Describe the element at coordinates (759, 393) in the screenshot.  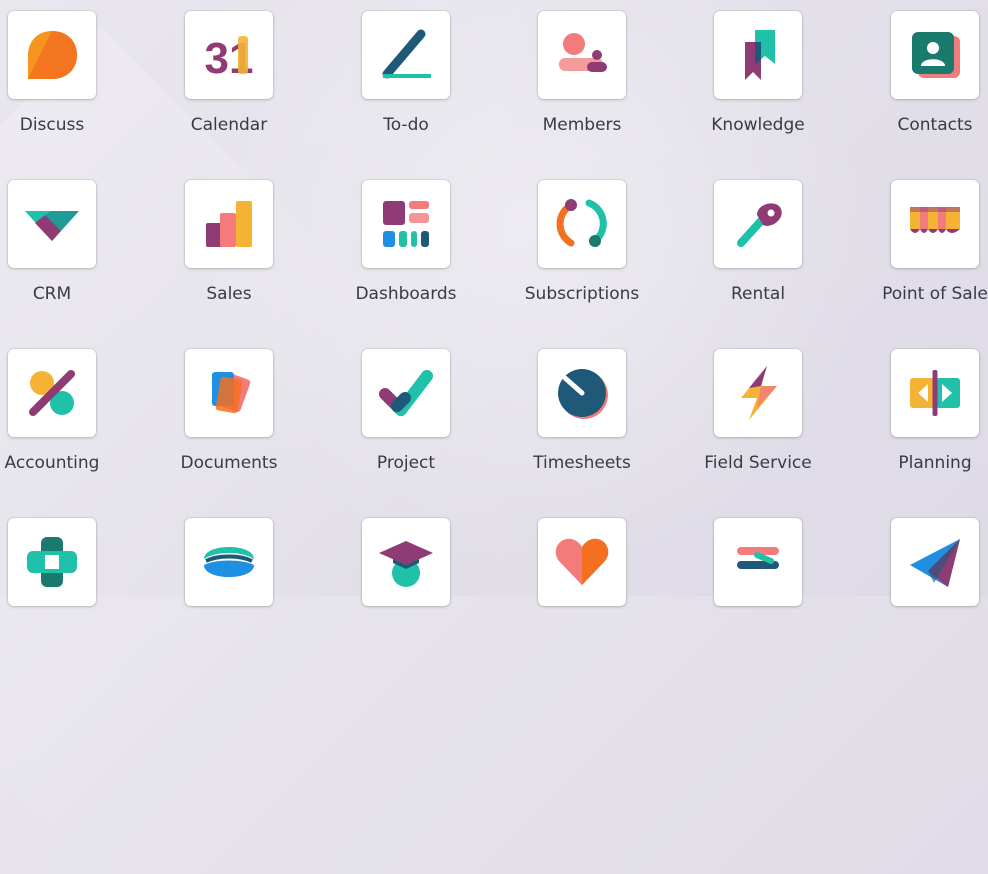
I see `field-service-icon` at that location.